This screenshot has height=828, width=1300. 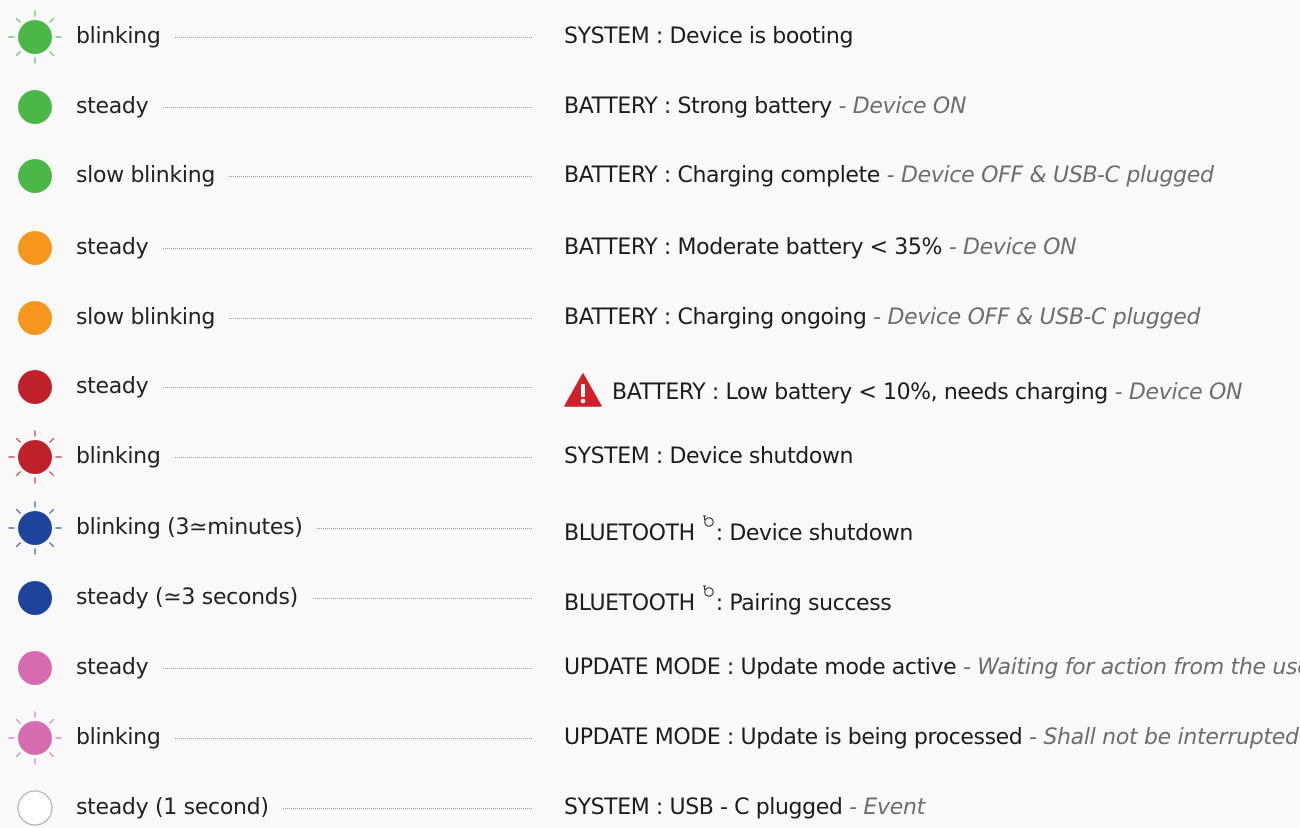 I want to click on led-blue-steady-icon, so click(x=35, y=598).